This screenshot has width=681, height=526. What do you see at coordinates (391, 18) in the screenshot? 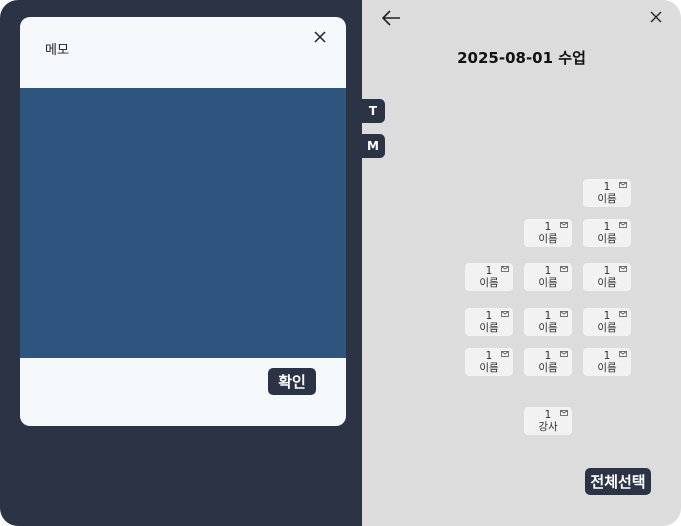
I see `back-arrow-icon` at bounding box center [391, 18].